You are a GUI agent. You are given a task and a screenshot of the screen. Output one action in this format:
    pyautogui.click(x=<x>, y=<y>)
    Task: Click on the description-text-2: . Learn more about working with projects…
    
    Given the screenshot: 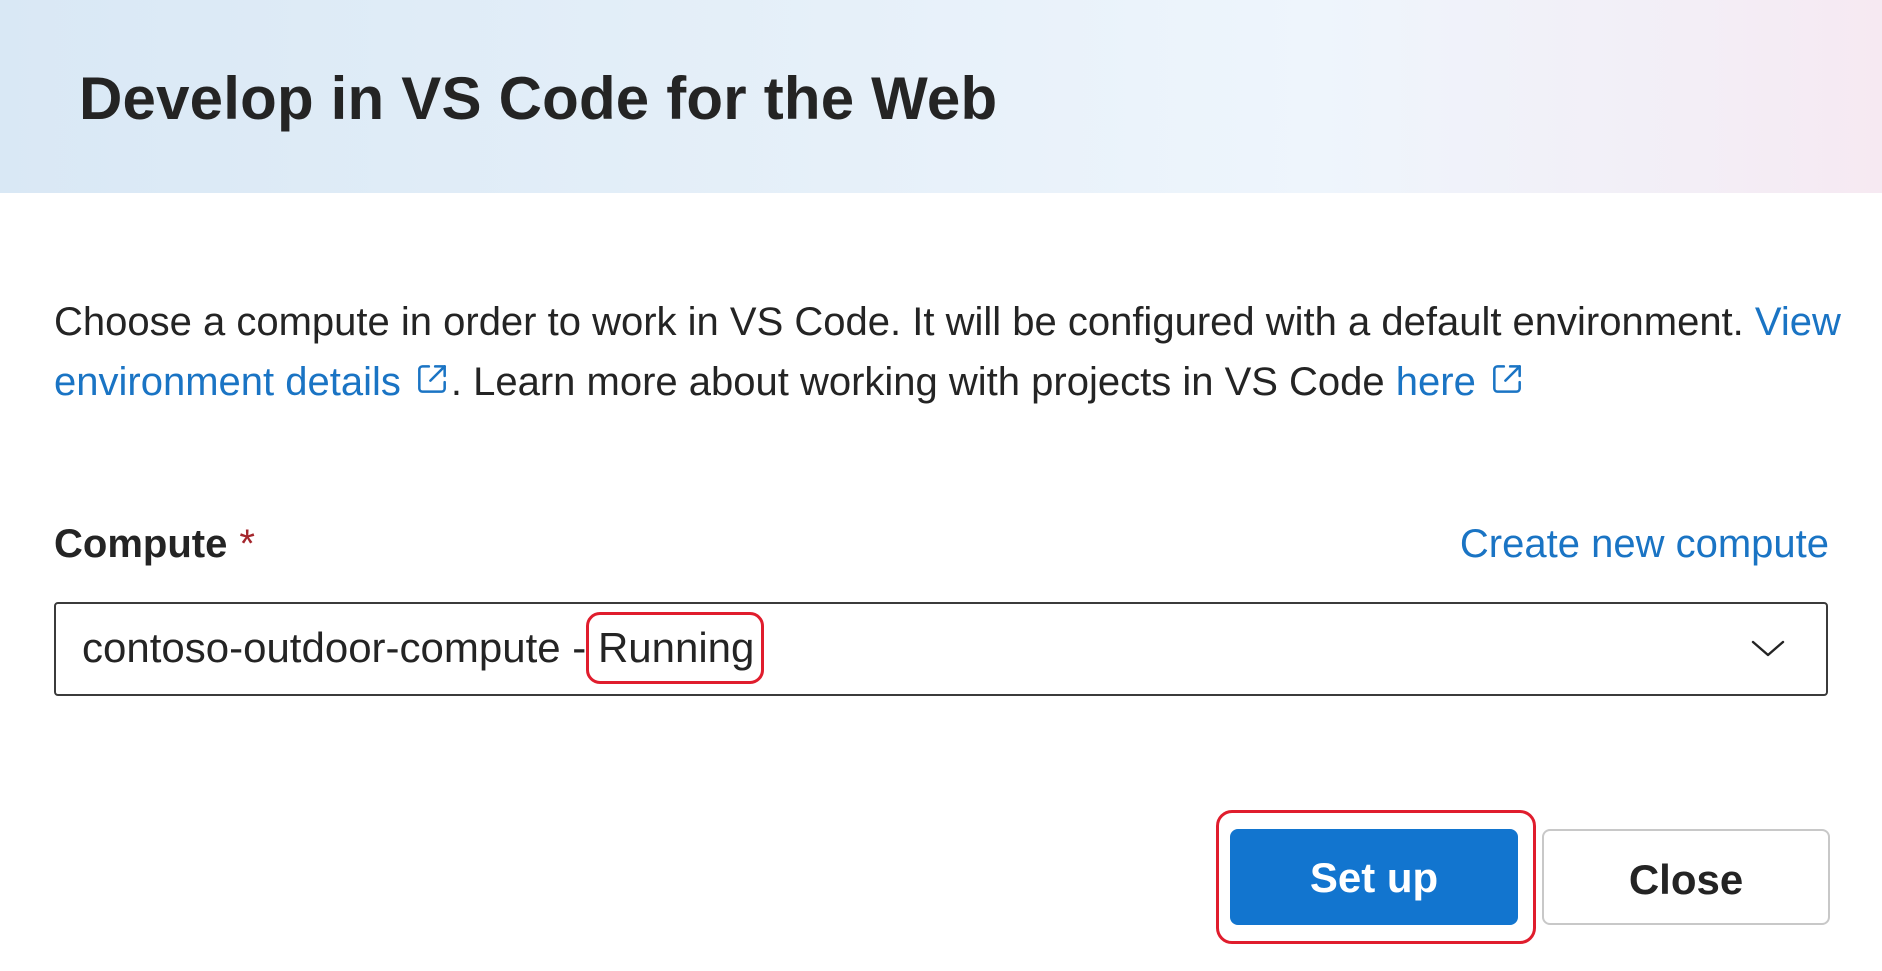 What is the action you would take?
    pyautogui.click(x=923, y=382)
    